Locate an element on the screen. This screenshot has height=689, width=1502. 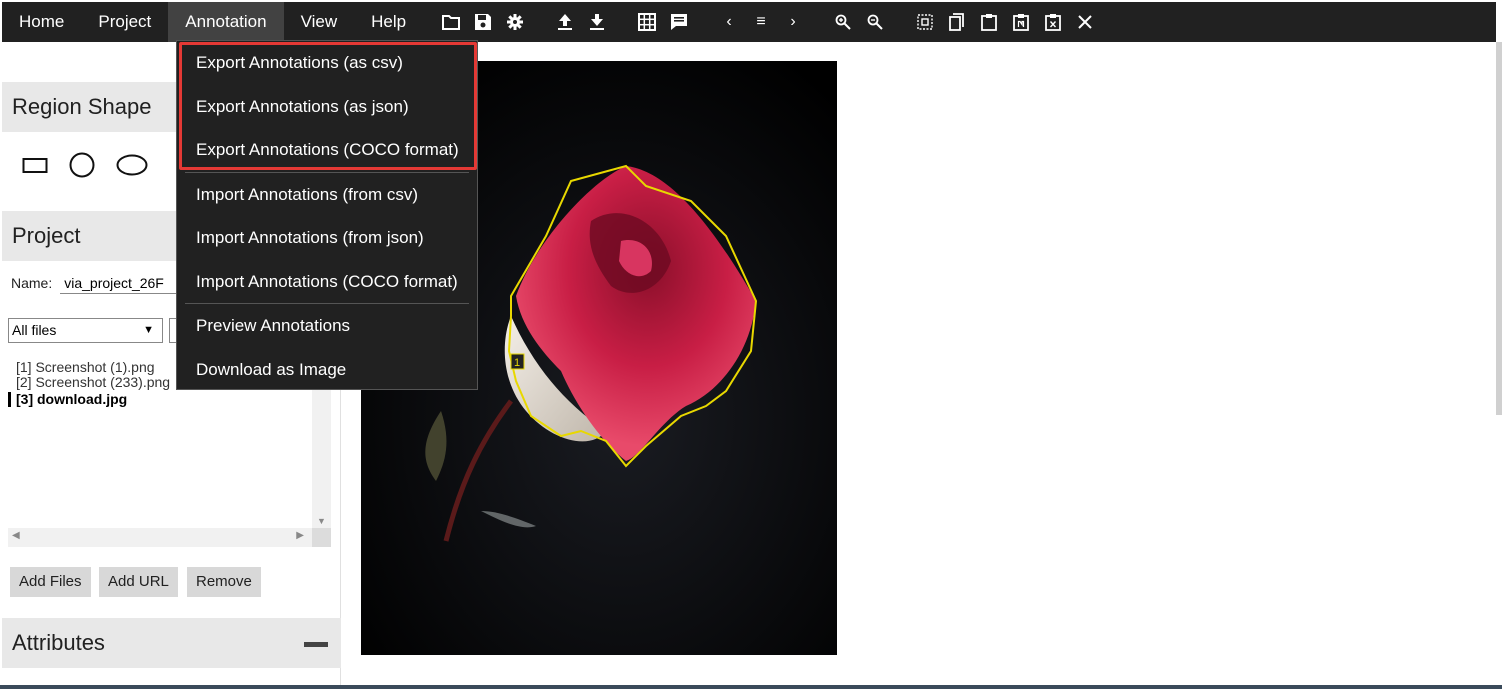
shape-selector is located at coordinates (95, 167).